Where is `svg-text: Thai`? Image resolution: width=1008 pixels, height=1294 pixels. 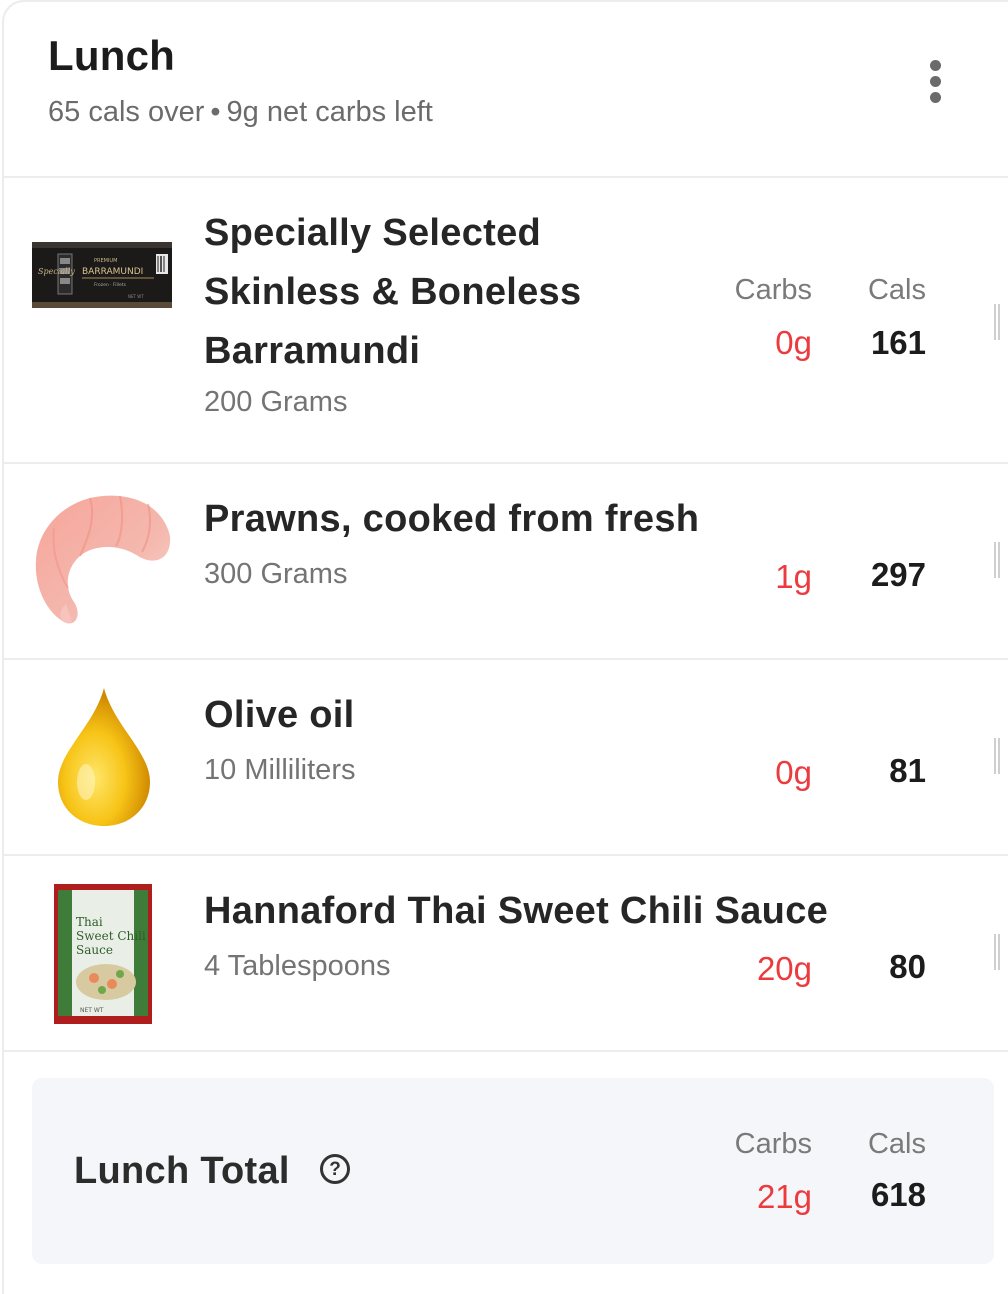
svg-text: Thai is located at coordinates (89, 922).